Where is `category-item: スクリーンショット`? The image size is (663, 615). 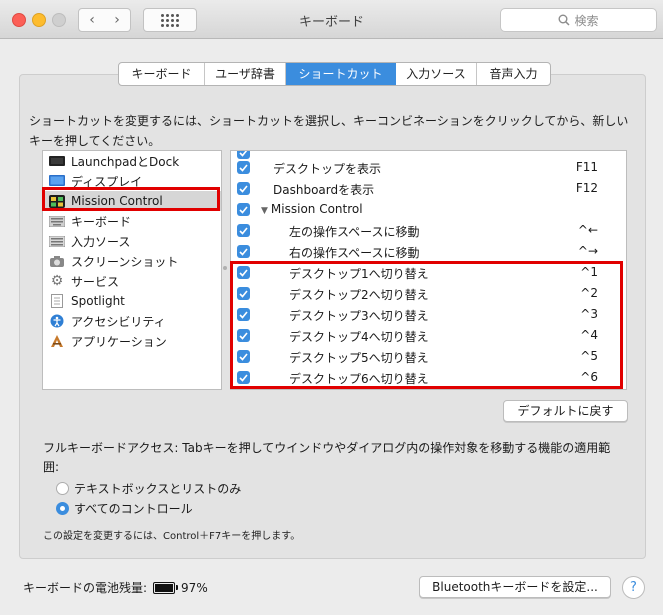 category-item: スクリーンショット is located at coordinates (132, 261).